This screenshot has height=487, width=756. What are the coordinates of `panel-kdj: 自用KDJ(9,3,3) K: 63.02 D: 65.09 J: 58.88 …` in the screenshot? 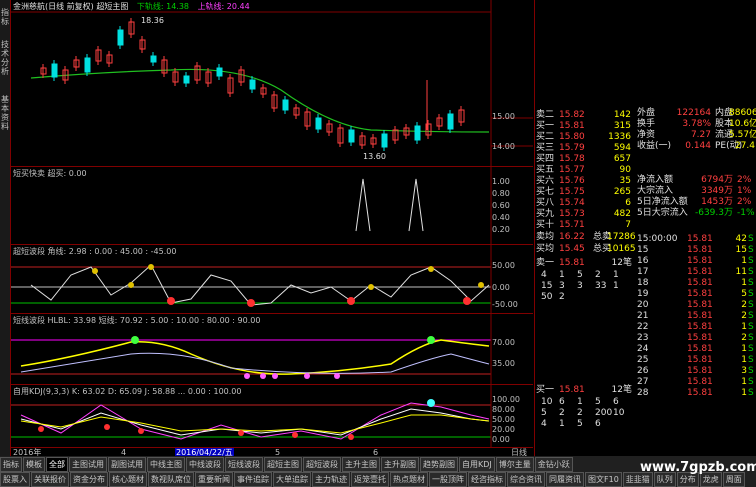 It's located at (272, 416).